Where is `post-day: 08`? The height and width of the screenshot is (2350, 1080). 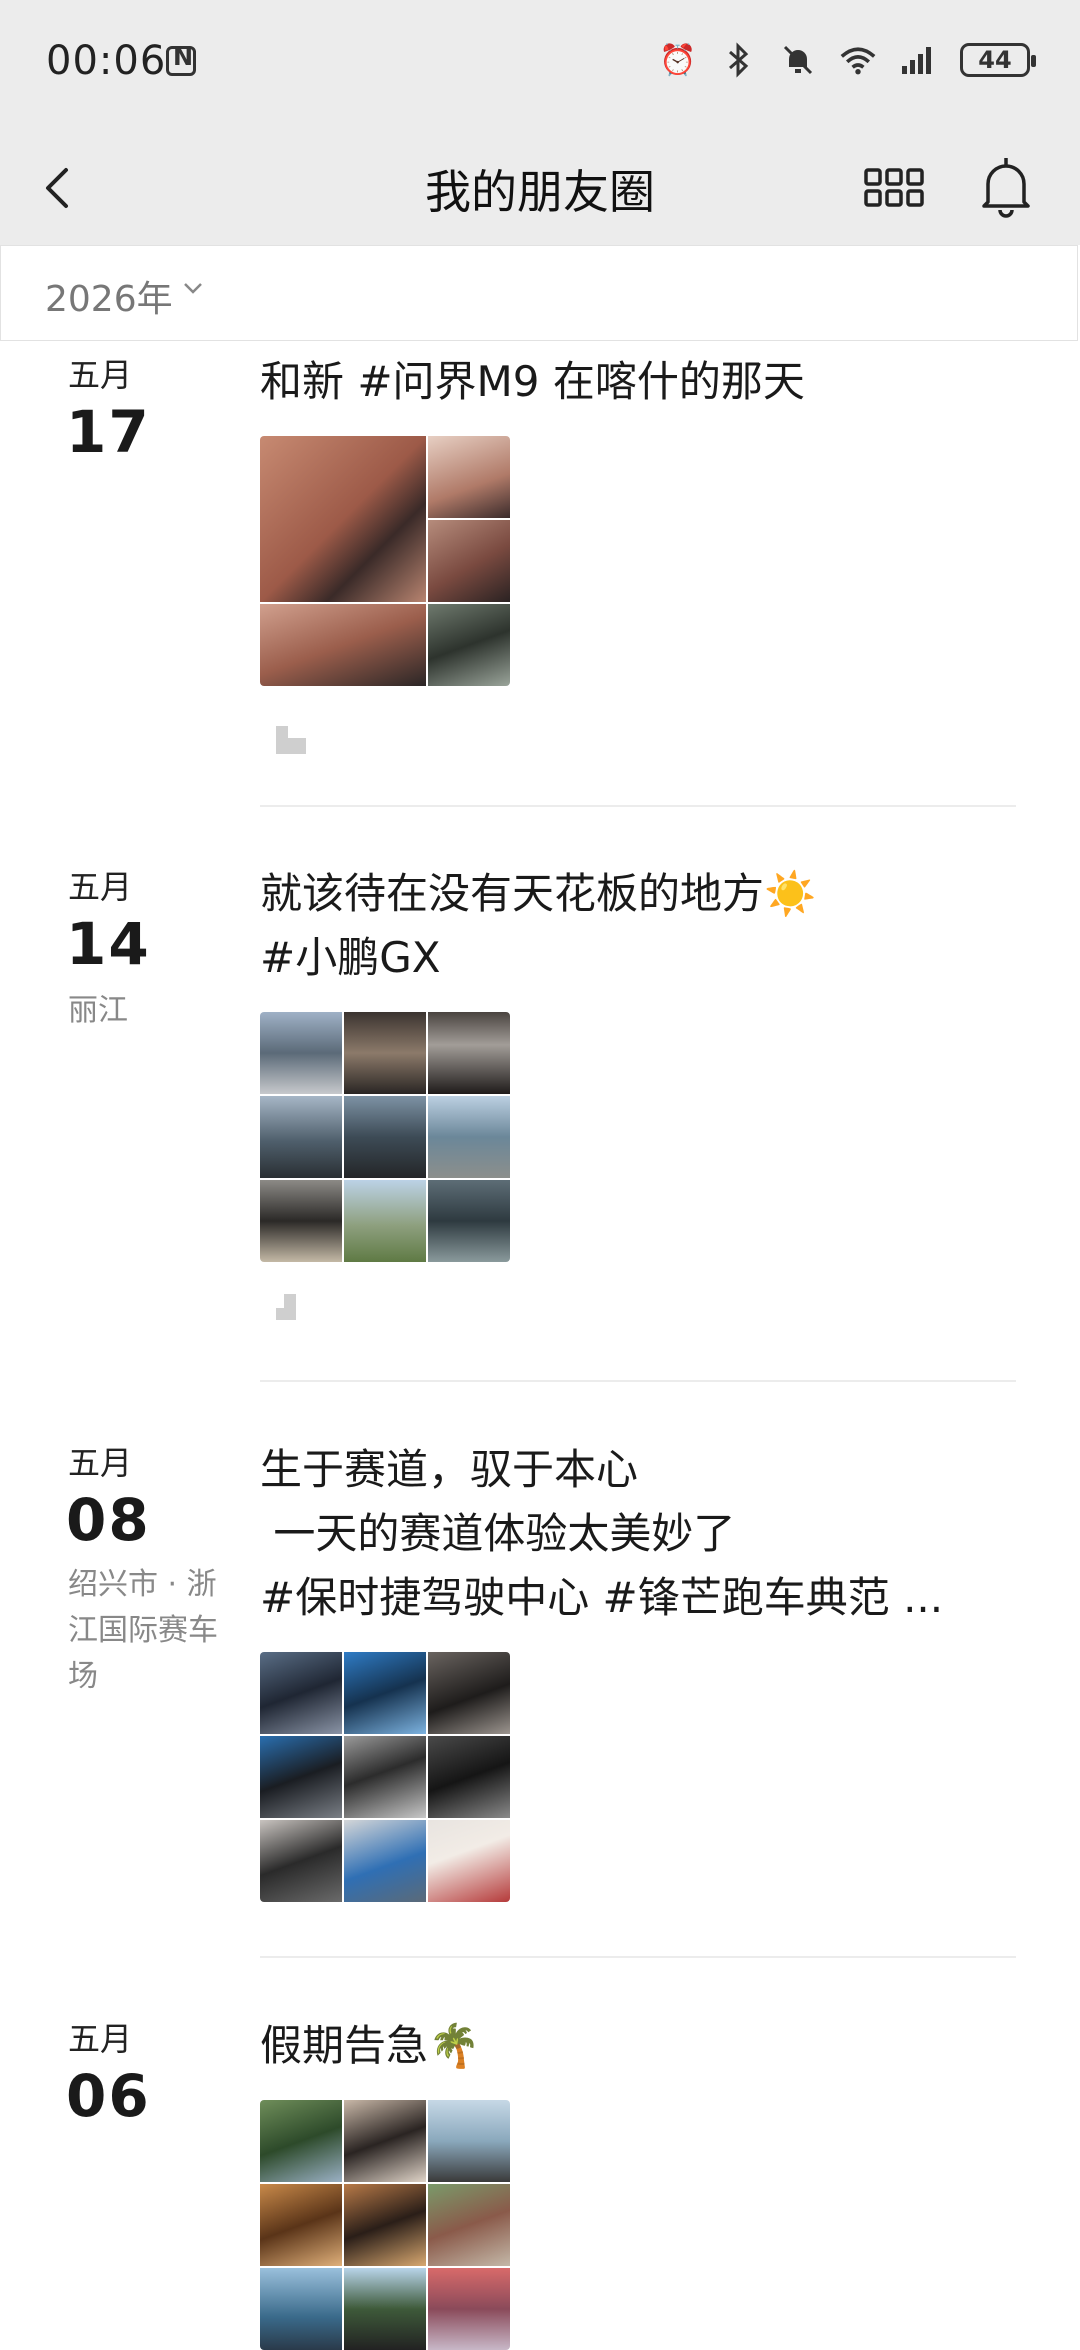
post-day: 08 is located at coordinates (108, 1520).